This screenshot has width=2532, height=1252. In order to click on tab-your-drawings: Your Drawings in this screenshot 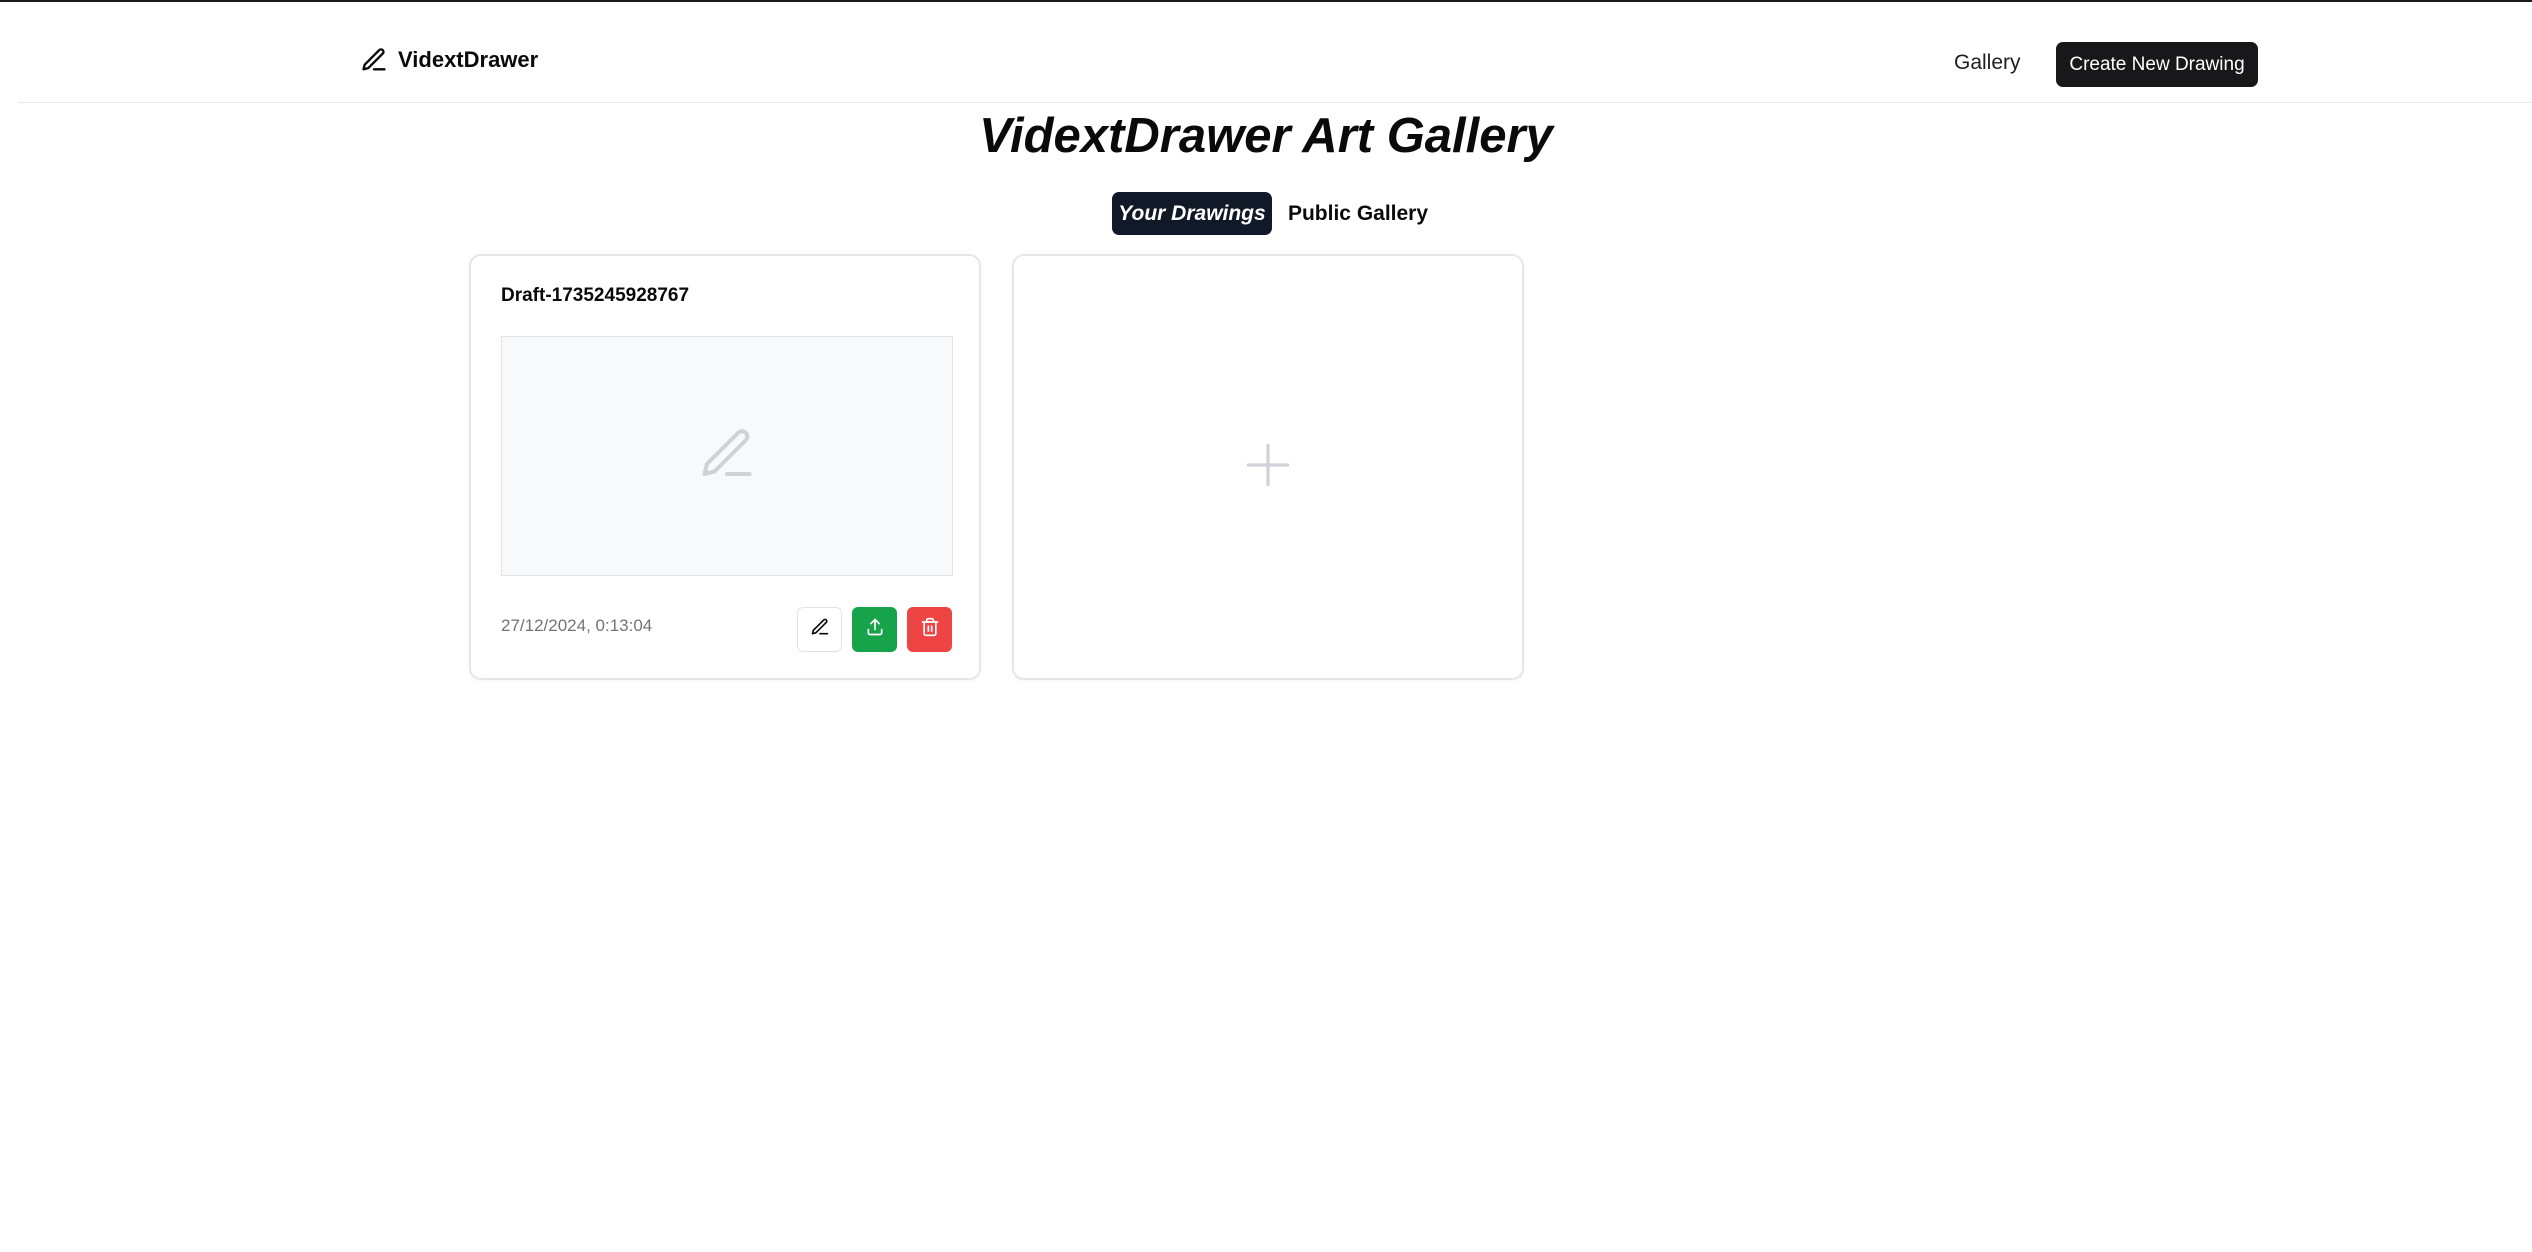, I will do `click(1192, 213)`.